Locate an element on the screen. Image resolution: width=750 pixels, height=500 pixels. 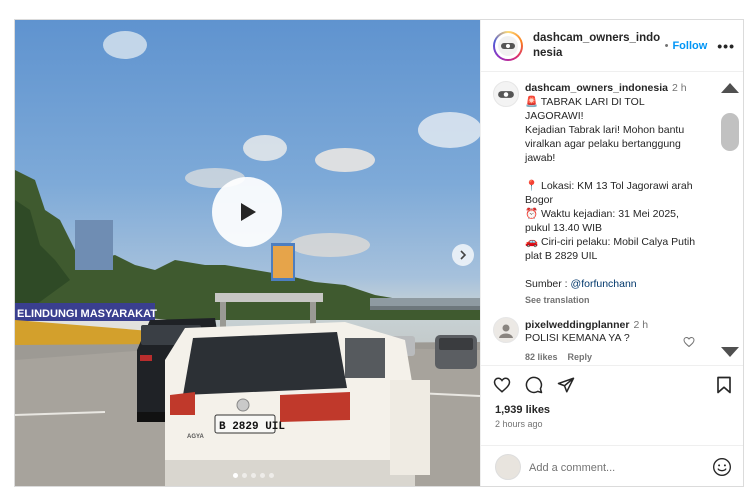
license-plate-text: B 2829 UIL is located at coordinates (252, 427).